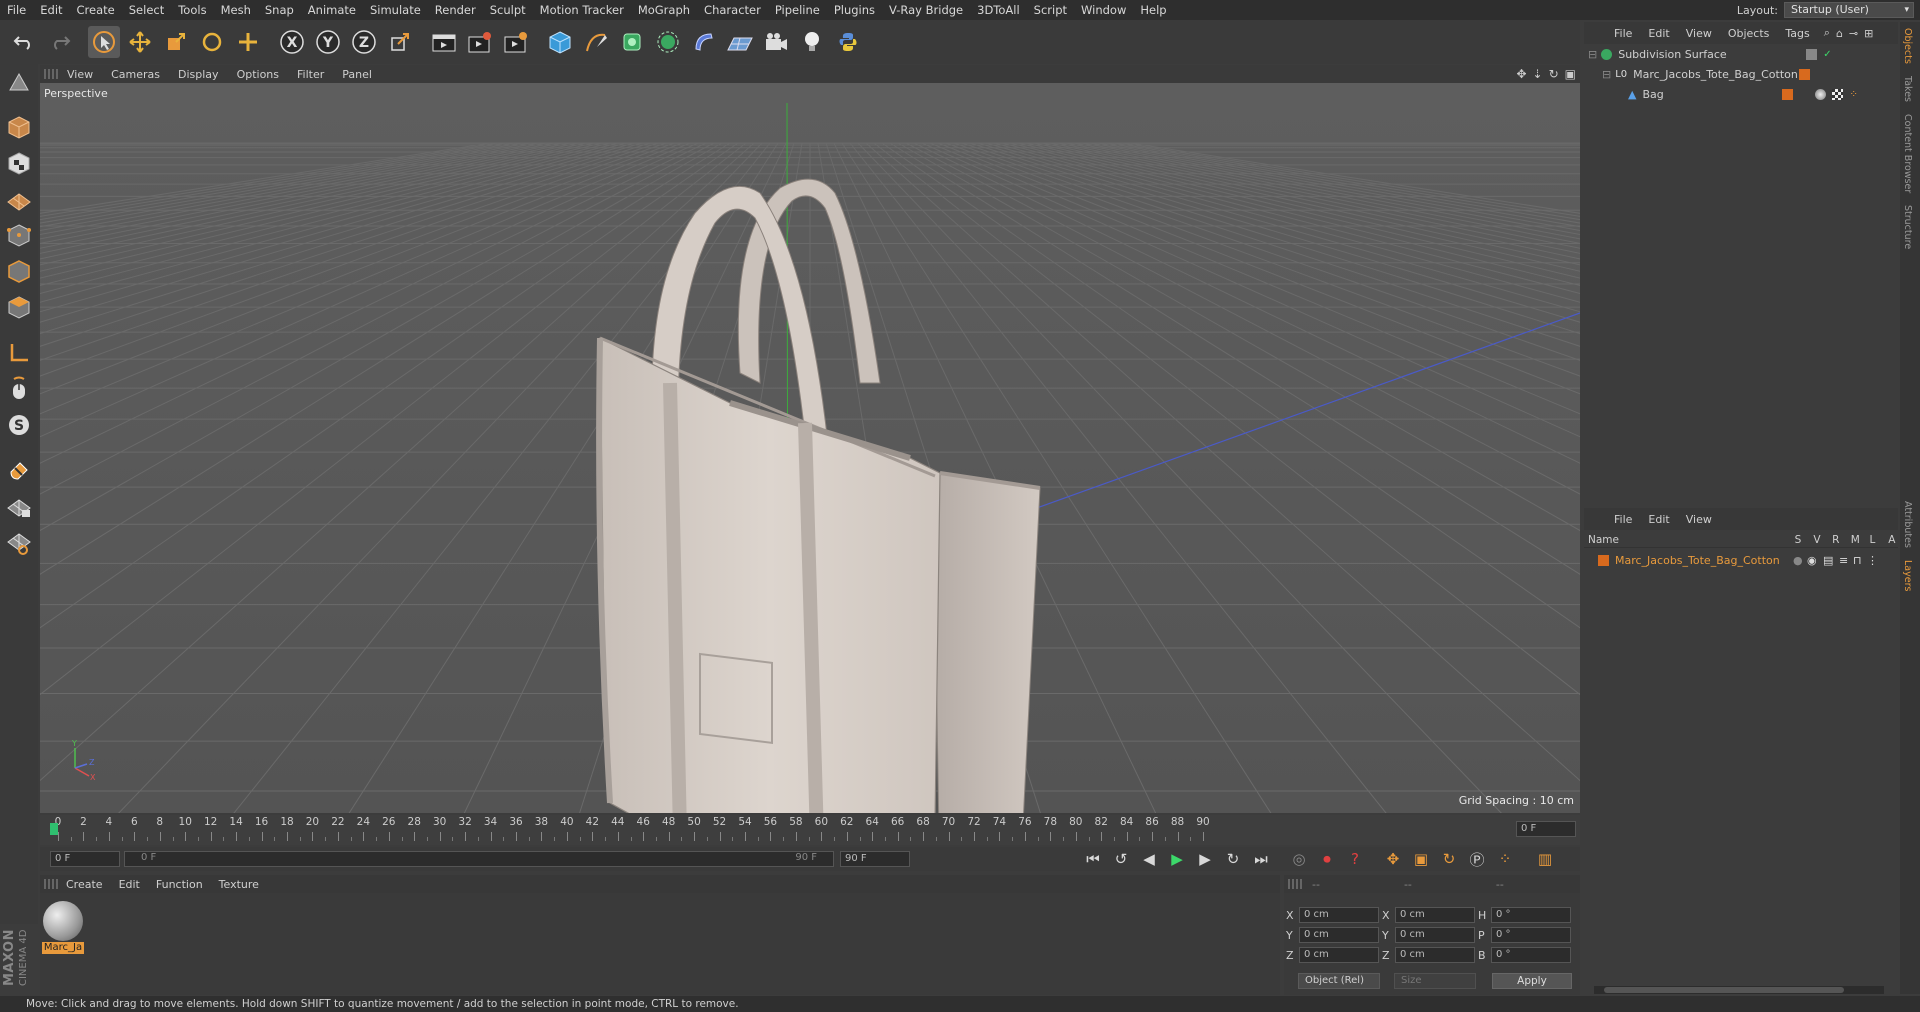 The width and height of the screenshot is (1920, 1012). I want to click on material-menu-edit: Edit, so click(129, 884).